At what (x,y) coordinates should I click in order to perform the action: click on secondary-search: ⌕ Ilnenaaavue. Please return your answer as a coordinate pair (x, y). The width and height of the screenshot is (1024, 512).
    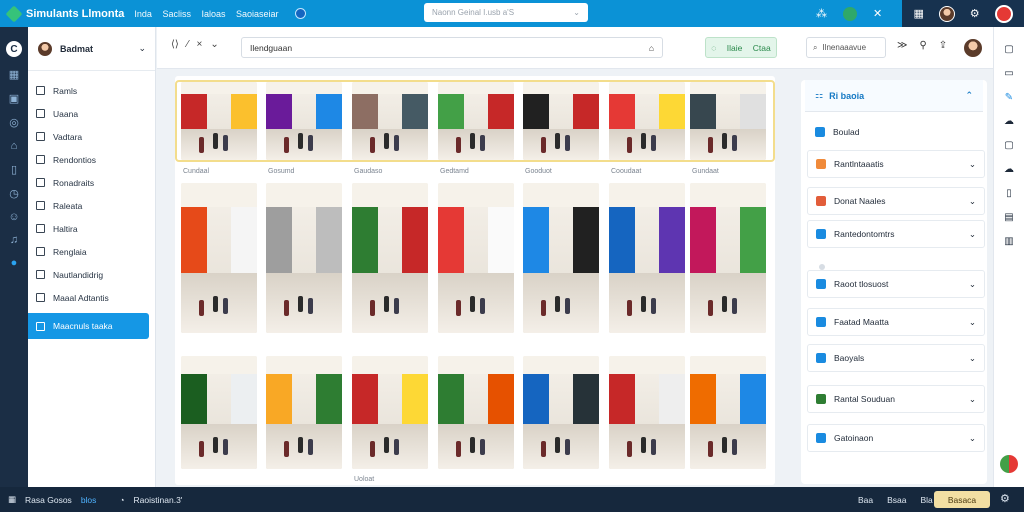
    Looking at the image, I should click on (846, 47).